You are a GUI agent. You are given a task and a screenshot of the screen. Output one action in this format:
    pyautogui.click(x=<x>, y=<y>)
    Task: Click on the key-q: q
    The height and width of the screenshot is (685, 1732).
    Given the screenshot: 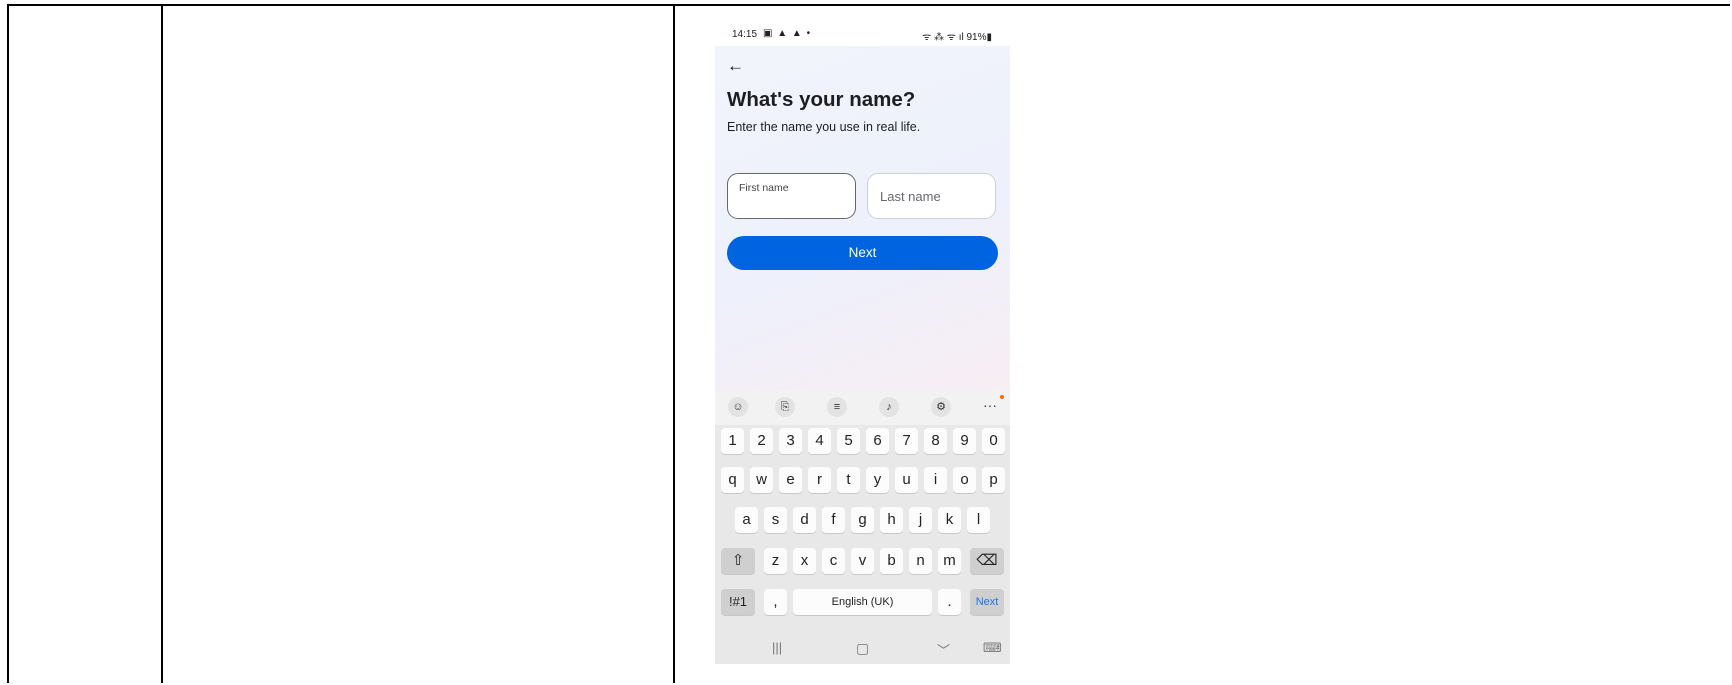 What is the action you would take?
    pyautogui.click(x=732, y=480)
    